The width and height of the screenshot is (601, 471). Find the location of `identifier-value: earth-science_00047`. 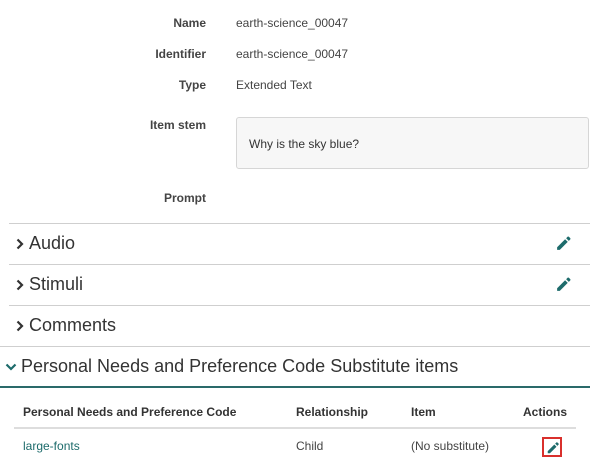

identifier-value: earth-science_00047 is located at coordinates (292, 54).